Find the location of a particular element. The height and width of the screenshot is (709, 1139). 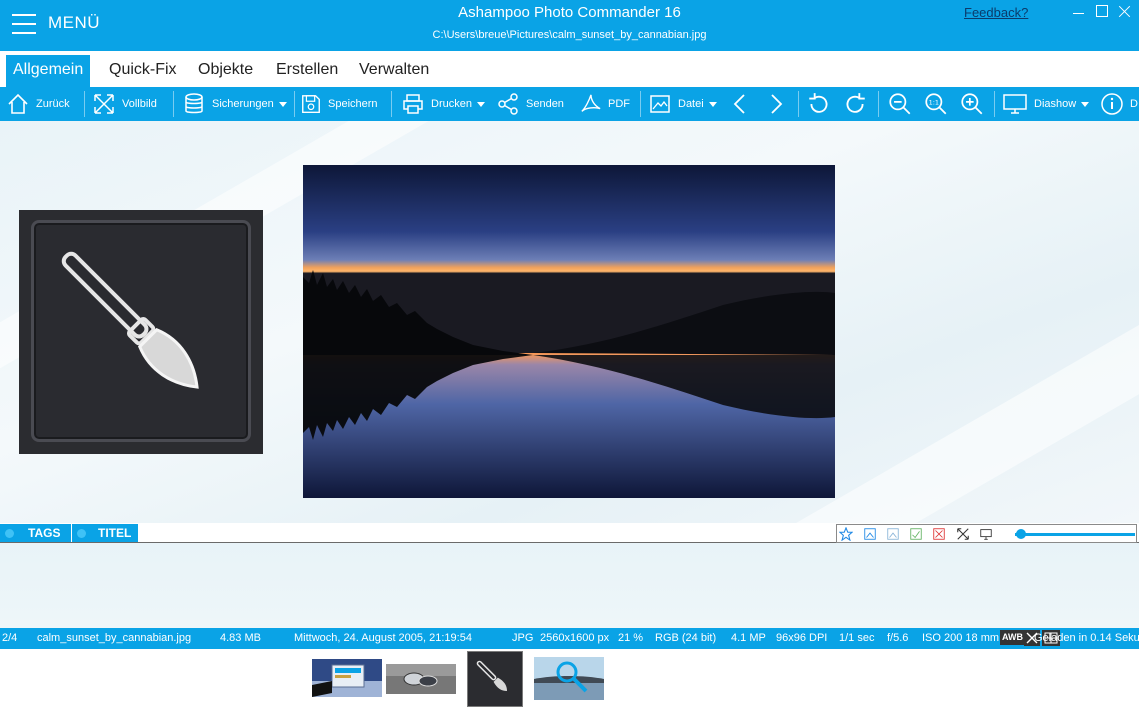

file-dropdown: Datei is located at coordinates (682, 104).